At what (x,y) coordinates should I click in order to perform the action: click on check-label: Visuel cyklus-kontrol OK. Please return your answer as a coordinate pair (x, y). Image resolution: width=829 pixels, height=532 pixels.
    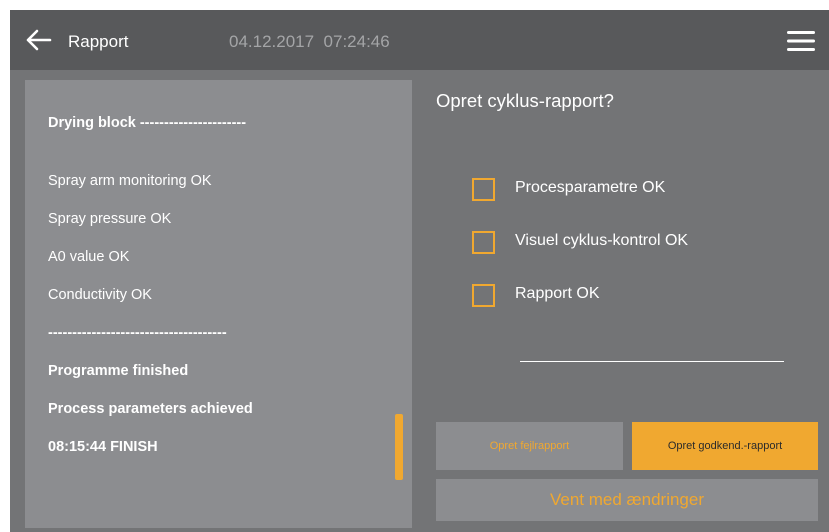
    Looking at the image, I should click on (602, 240).